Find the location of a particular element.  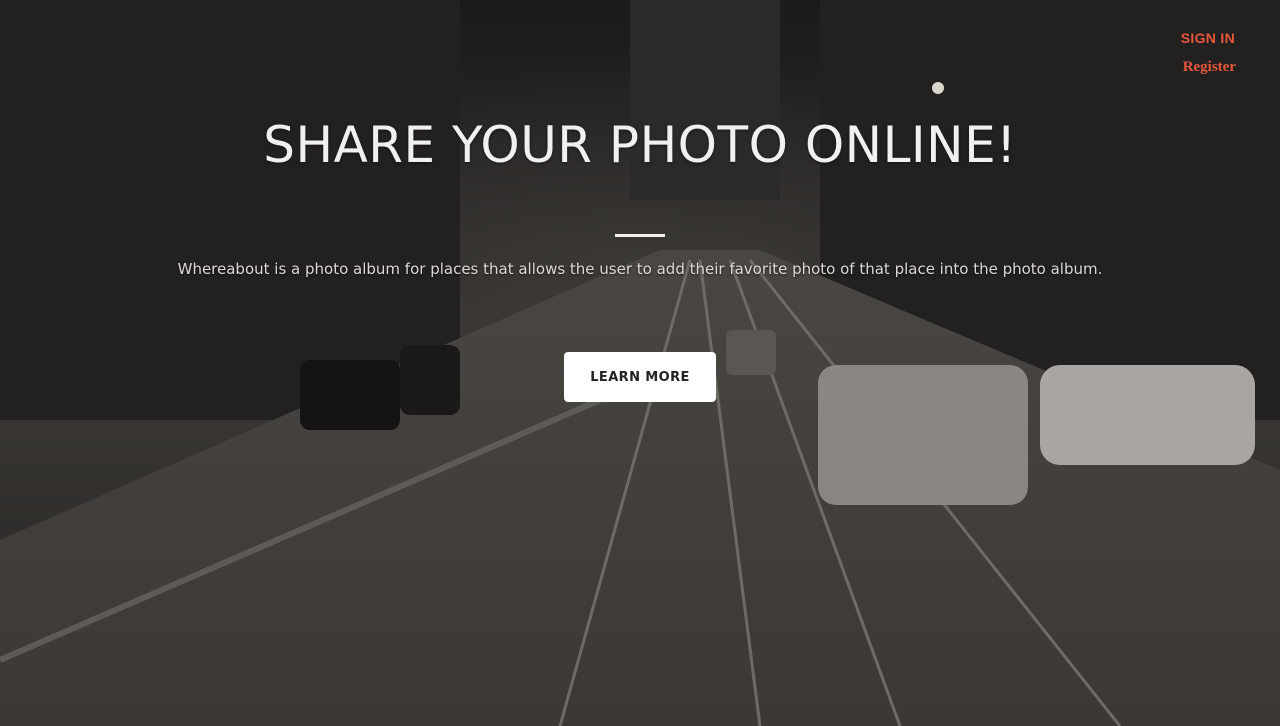

hero-headline: SHARE YOUR PHOTO ONLINE! is located at coordinates (640, 145).